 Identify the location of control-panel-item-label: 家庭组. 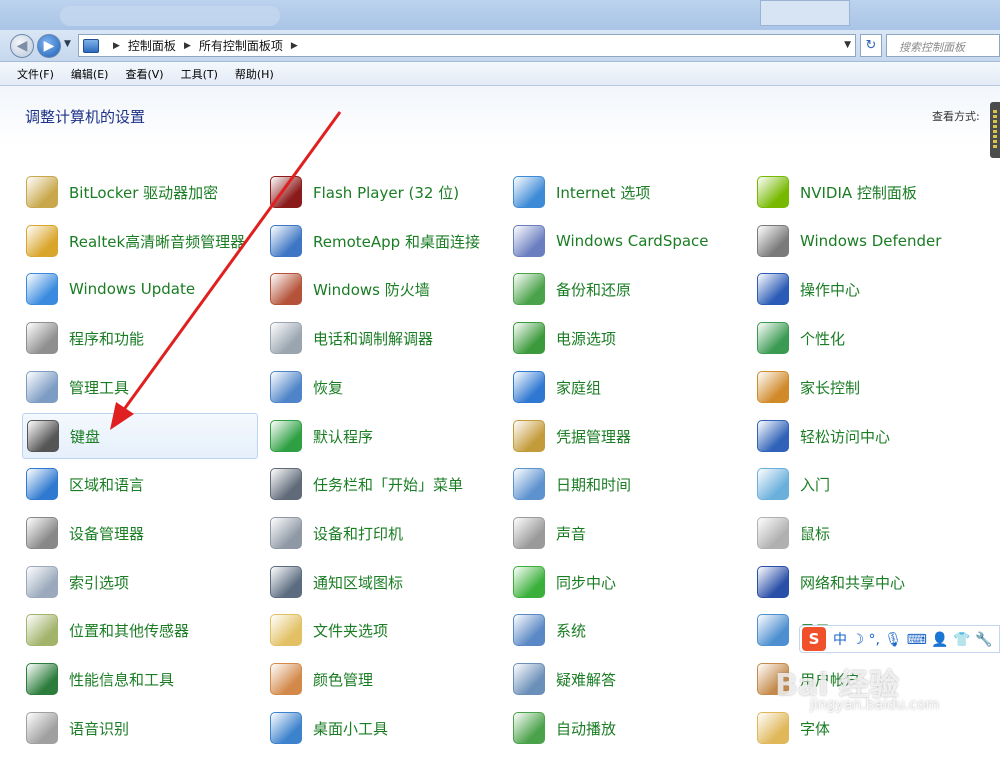
(578, 387).